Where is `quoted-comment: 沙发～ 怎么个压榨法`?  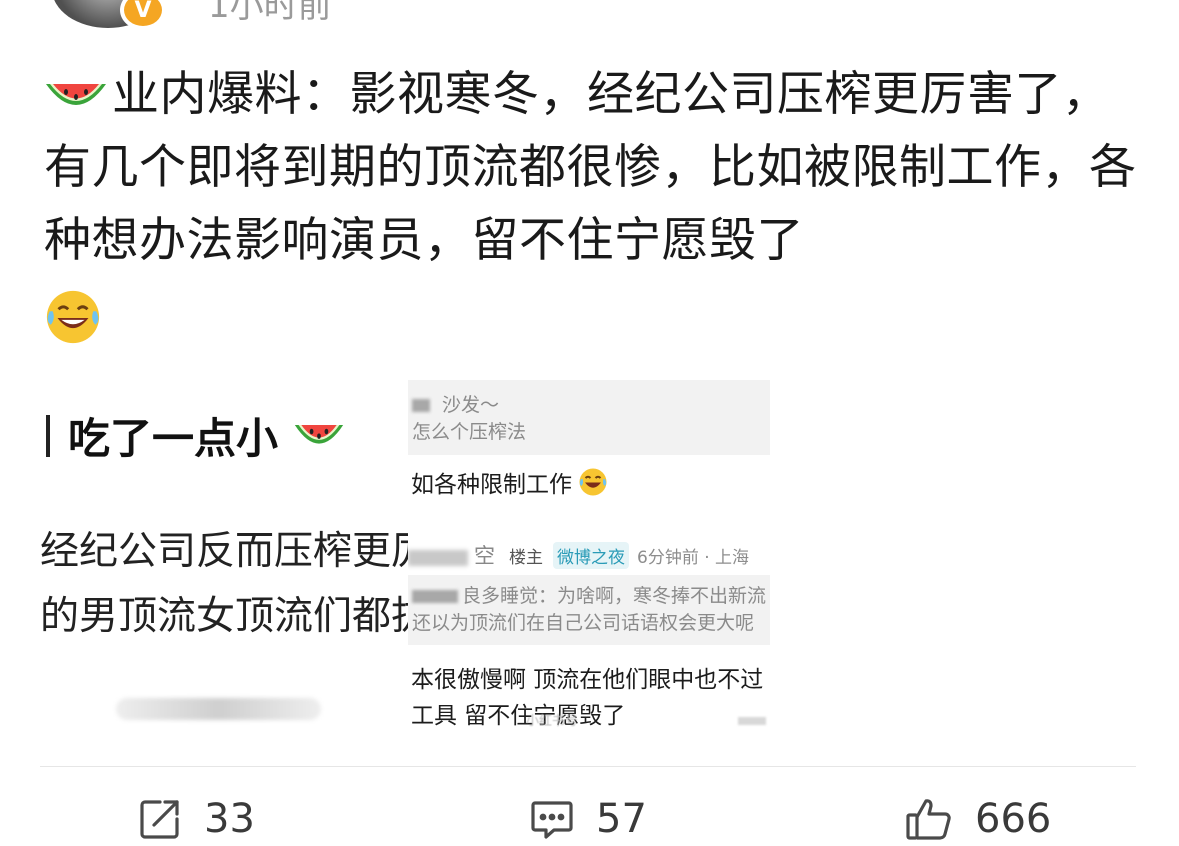
quoted-comment: 沙发～ 怎么个压榨法 is located at coordinates (589, 417).